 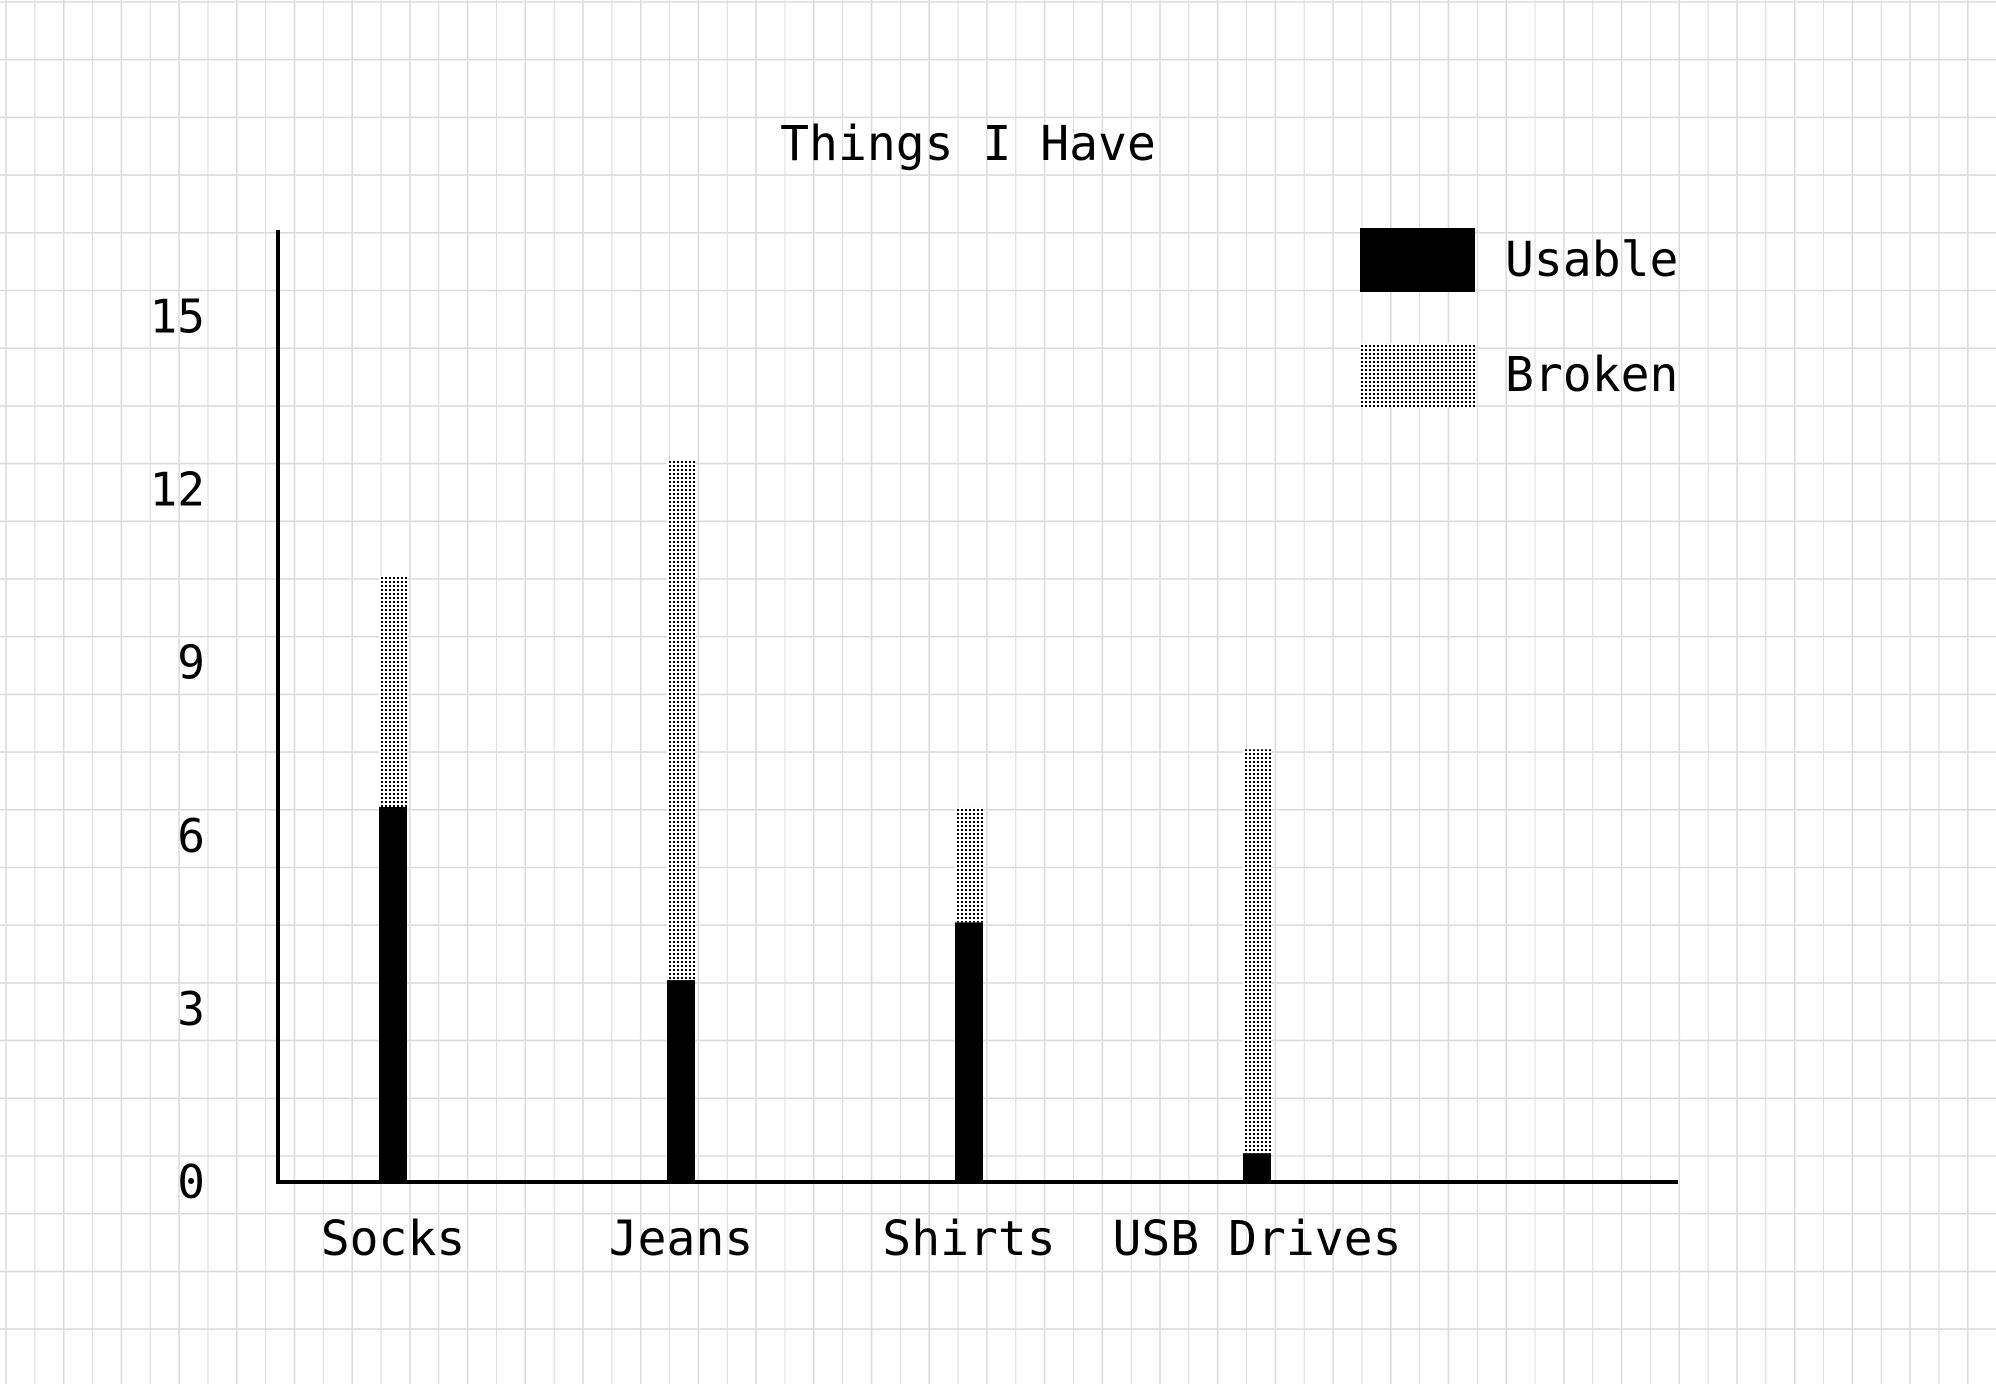 I want to click on y-tick-label: 15, so click(x=177, y=317).